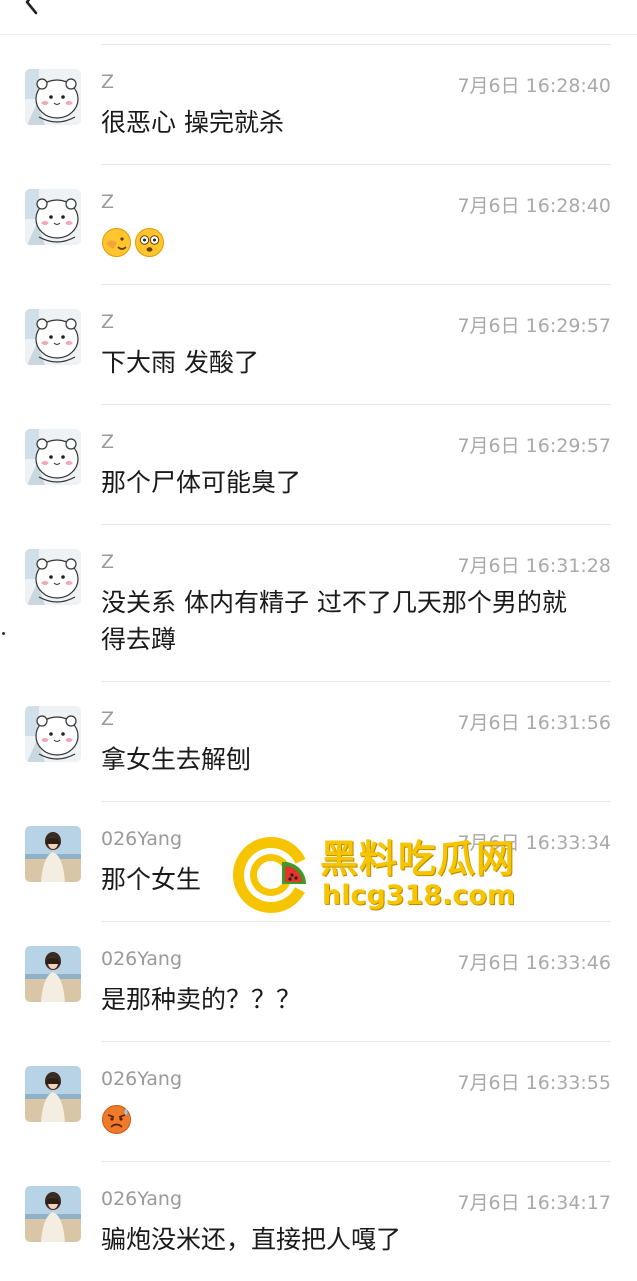 This screenshot has height=1281, width=637. I want to click on sweat-emoji-icon, so click(116, 1119).